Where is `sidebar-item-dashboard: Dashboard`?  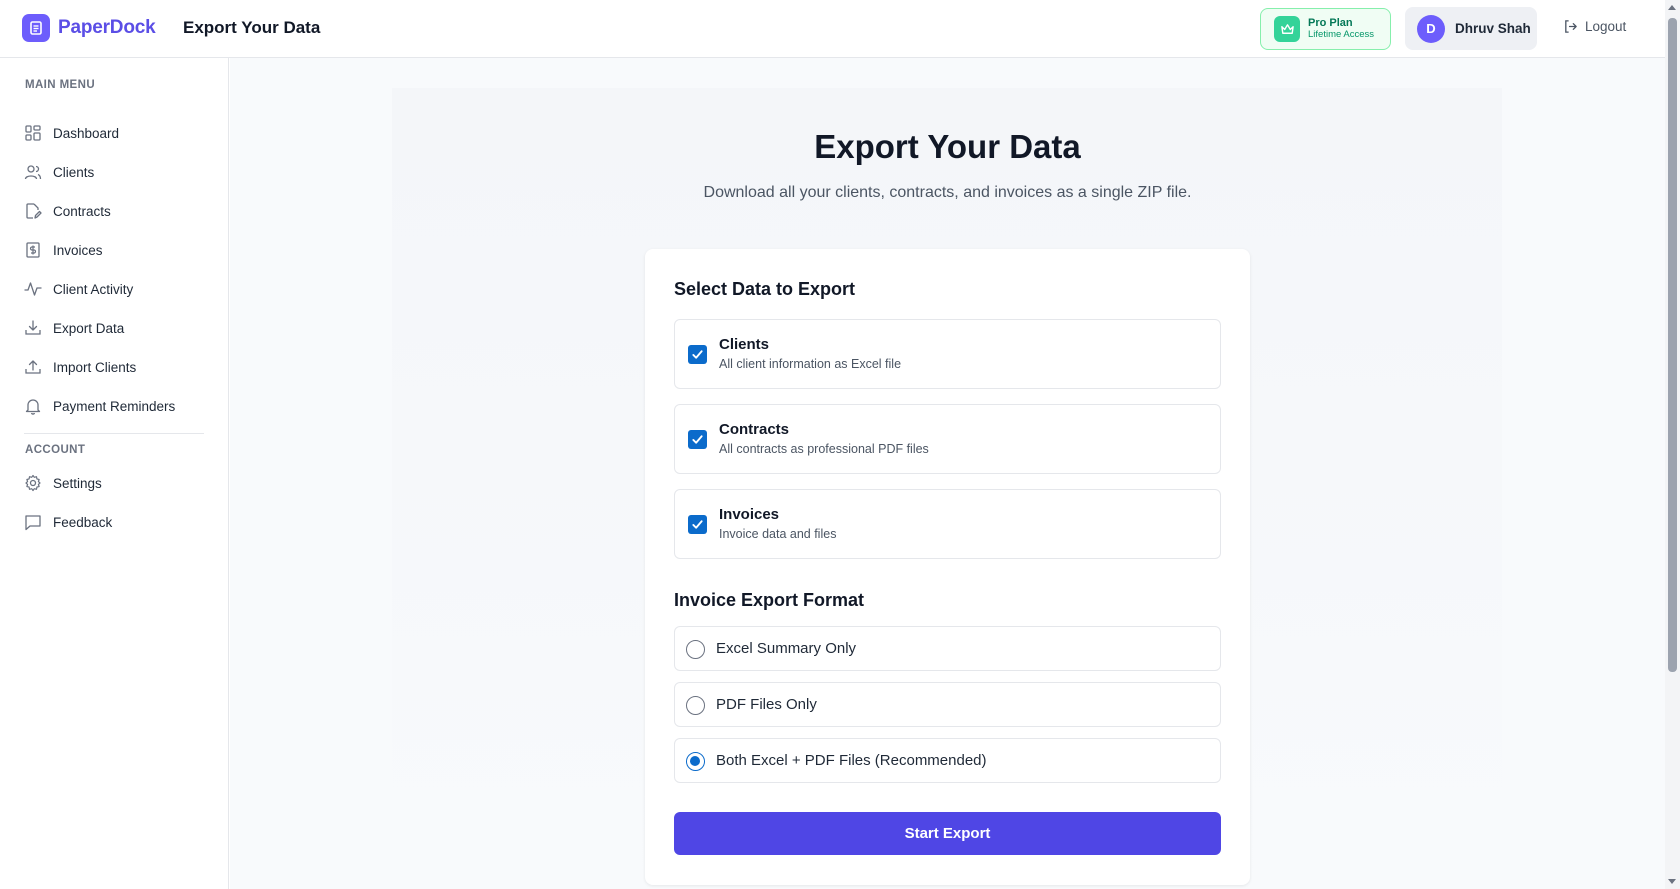 sidebar-item-dashboard: Dashboard is located at coordinates (71, 133).